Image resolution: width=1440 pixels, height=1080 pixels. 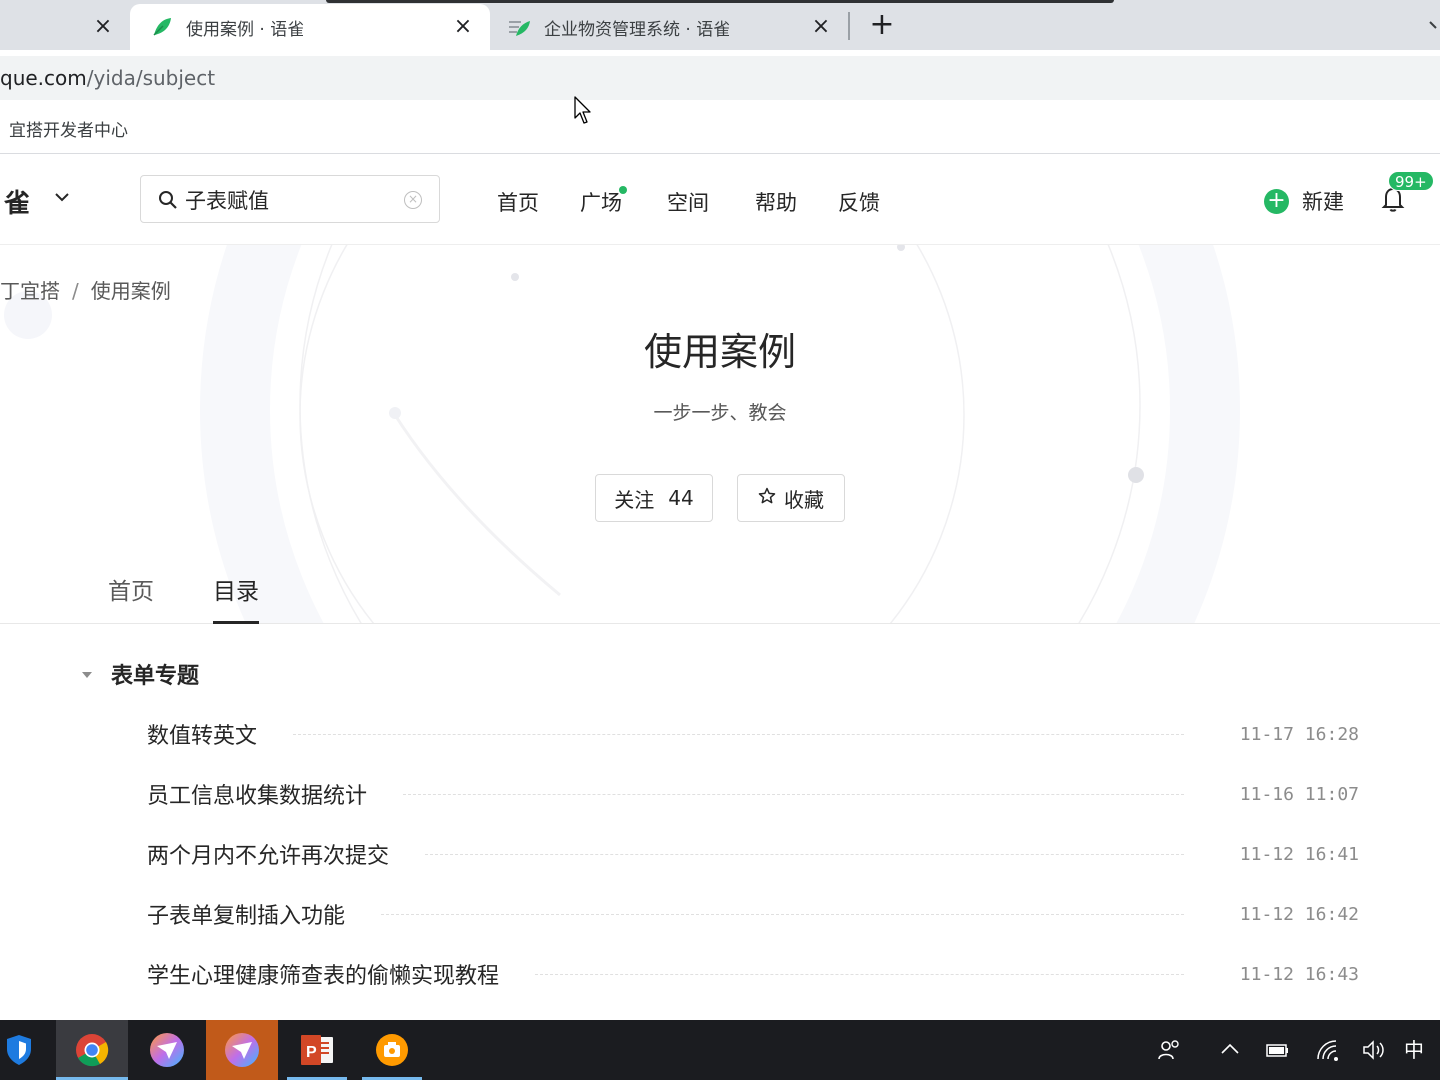 I want to click on nav-feedback: 反馈, so click(x=859, y=202).